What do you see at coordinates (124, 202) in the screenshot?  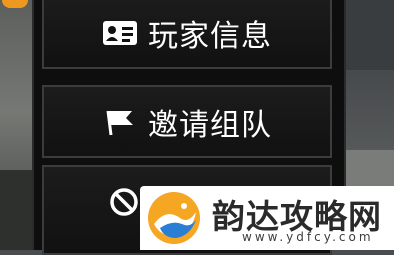 I see `block-icon` at bounding box center [124, 202].